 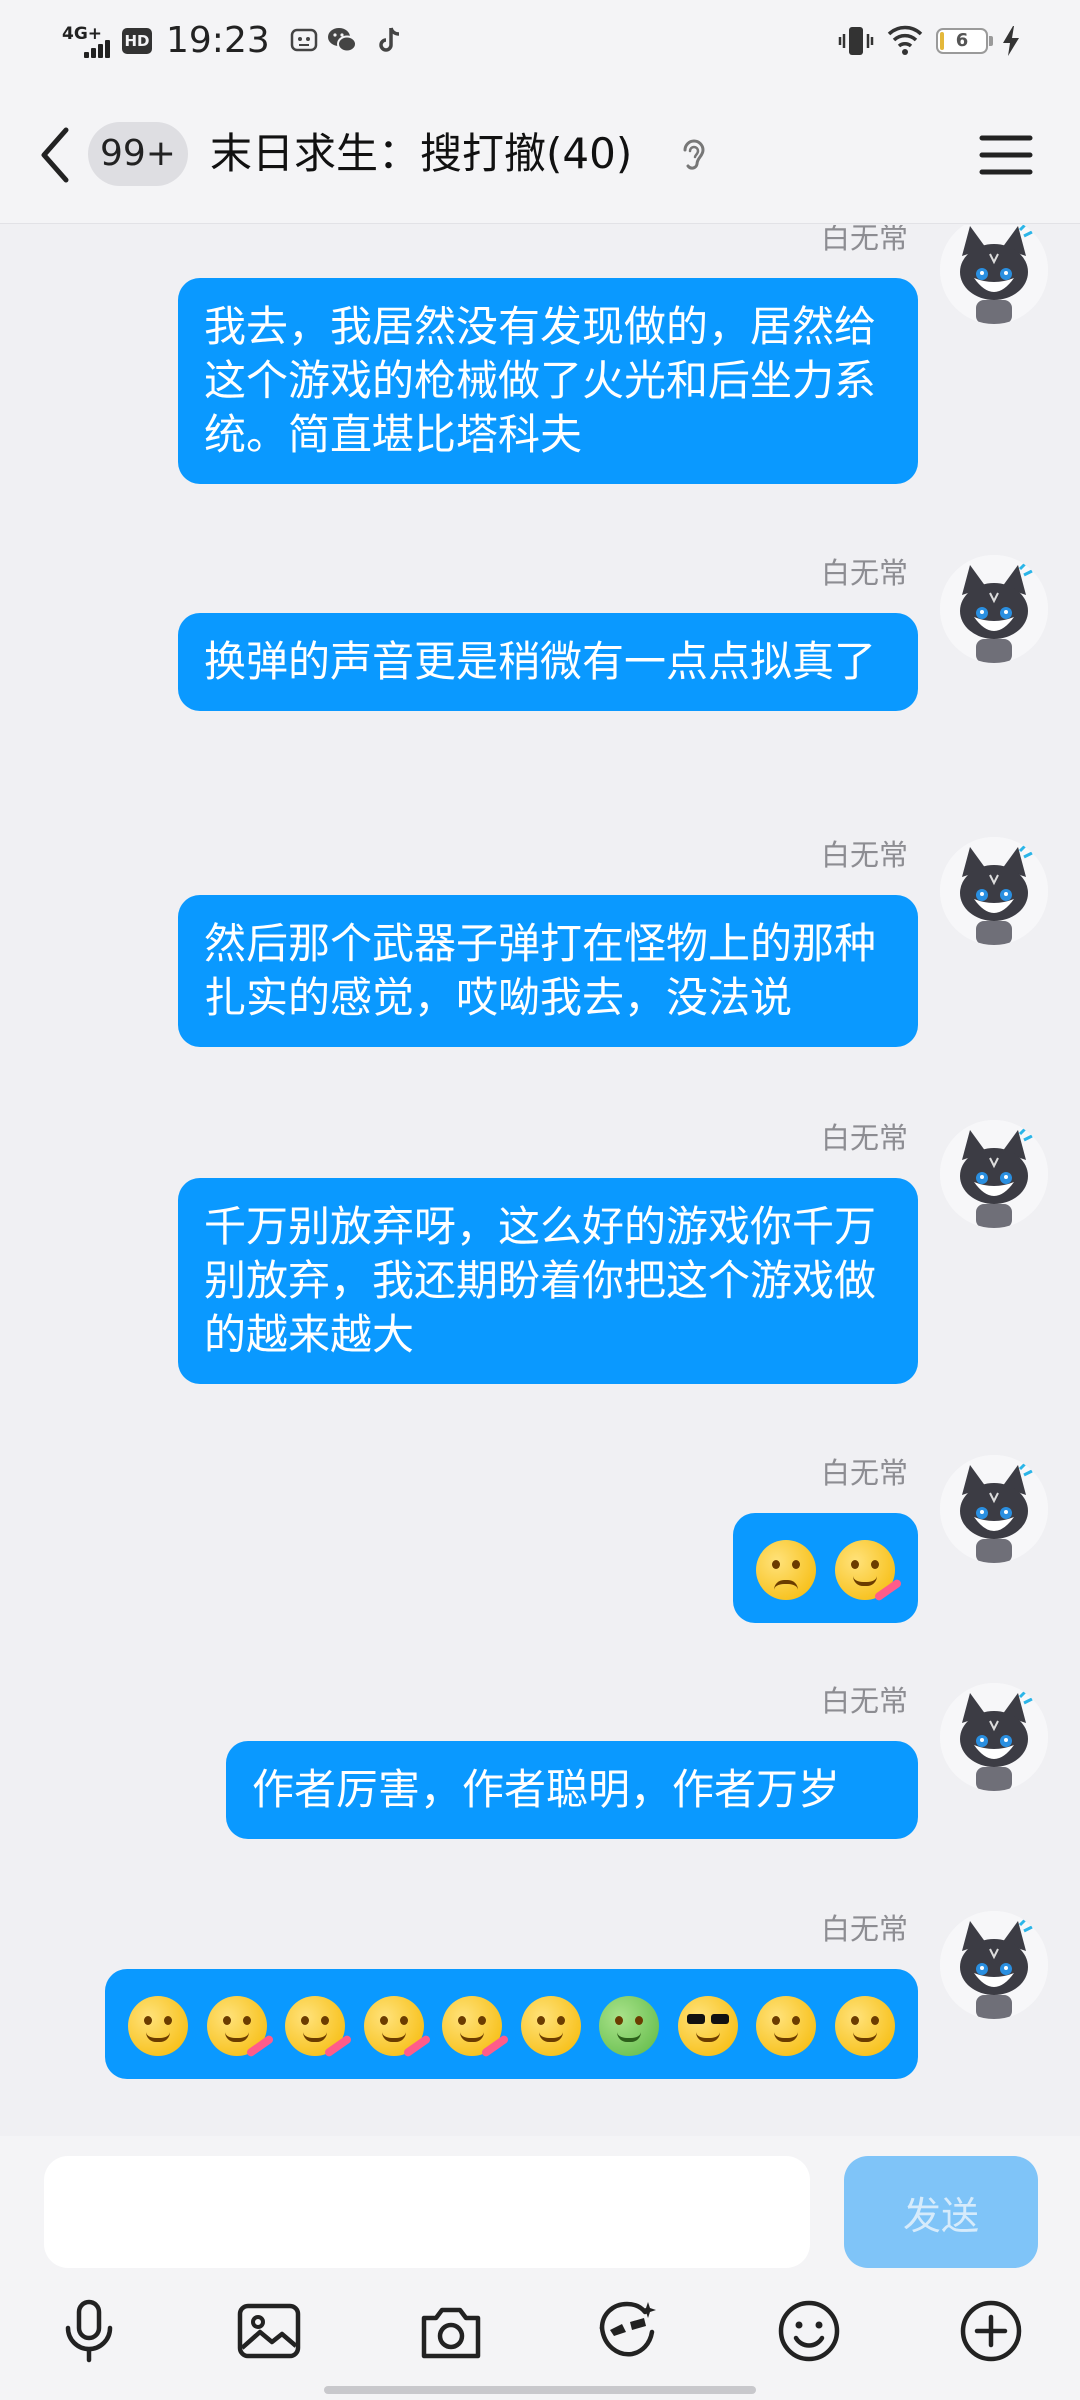 What do you see at coordinates (865, 2026) in the screenshot?
I see `dizzy-face-icon` at bounding box center [865, 2026].